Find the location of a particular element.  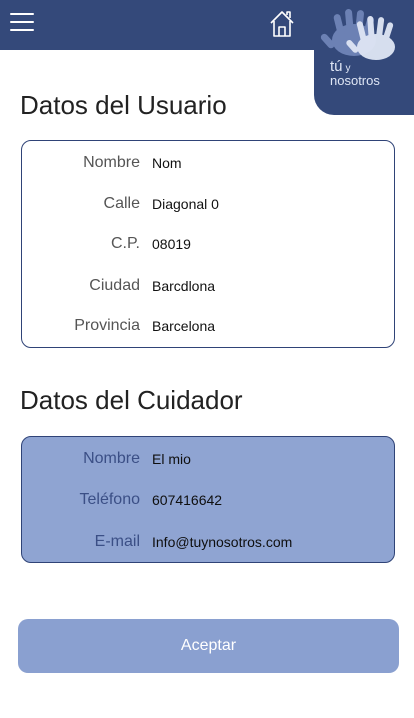

carer-field-row: Nombre El mio is located at coordinates (208, 459).